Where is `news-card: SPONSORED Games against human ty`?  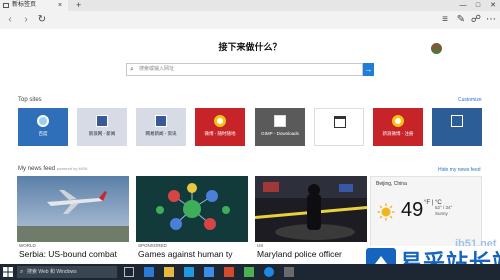 news-card: SPONSORED Games against human ty is located at coordinates (192, 219).